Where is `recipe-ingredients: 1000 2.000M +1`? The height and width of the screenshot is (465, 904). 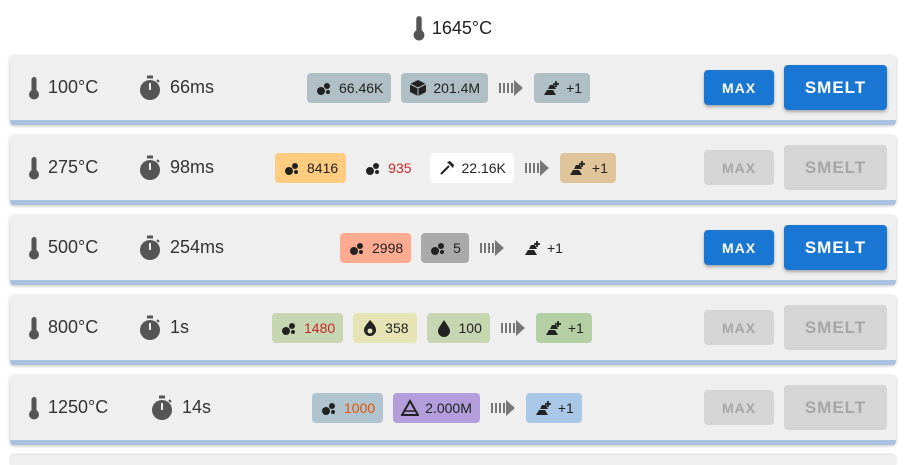
recipe-ingredients: 1000 2.000M +1 is located at coordinates (447, 407).